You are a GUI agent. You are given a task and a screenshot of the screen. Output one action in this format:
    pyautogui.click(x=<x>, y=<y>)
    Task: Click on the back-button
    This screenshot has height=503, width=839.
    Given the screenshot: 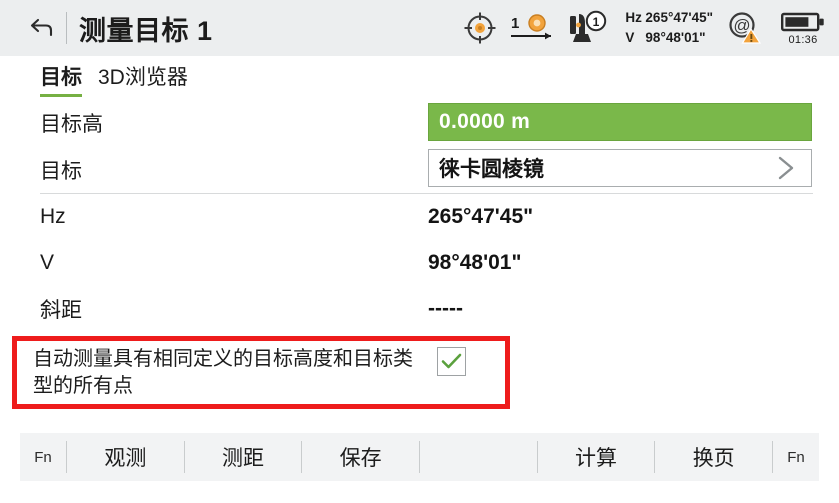 What is the action you would take?
    pyautogui.click(x=42, y=28)
    